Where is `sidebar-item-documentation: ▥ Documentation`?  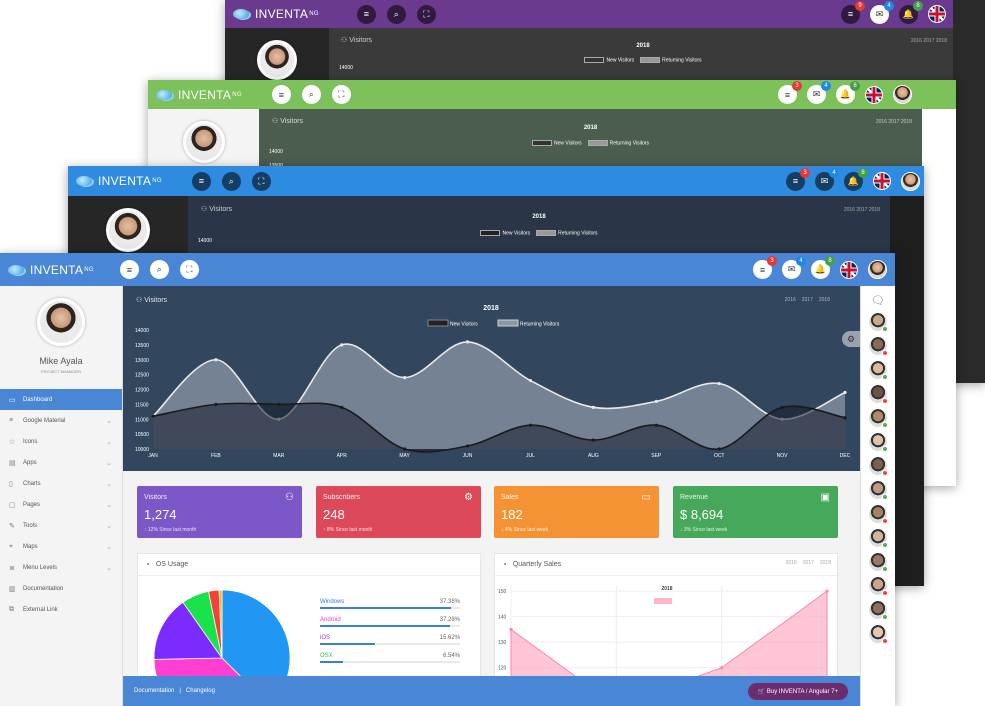 sidebar-item-documentation: ▥ Documentation is located at coordinates (61, 588).